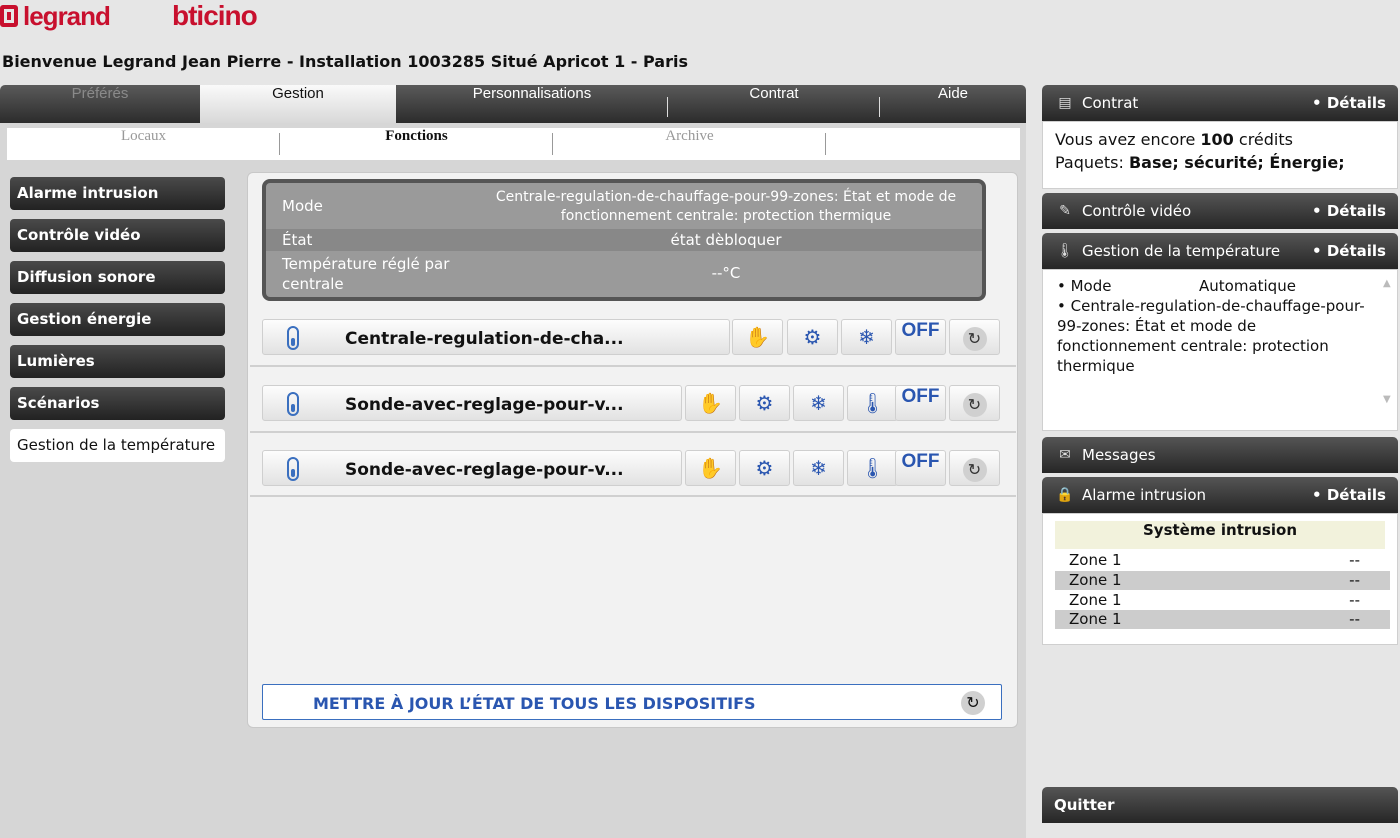  I want to click on tab-contrat: Contrat, so click(774, 104).